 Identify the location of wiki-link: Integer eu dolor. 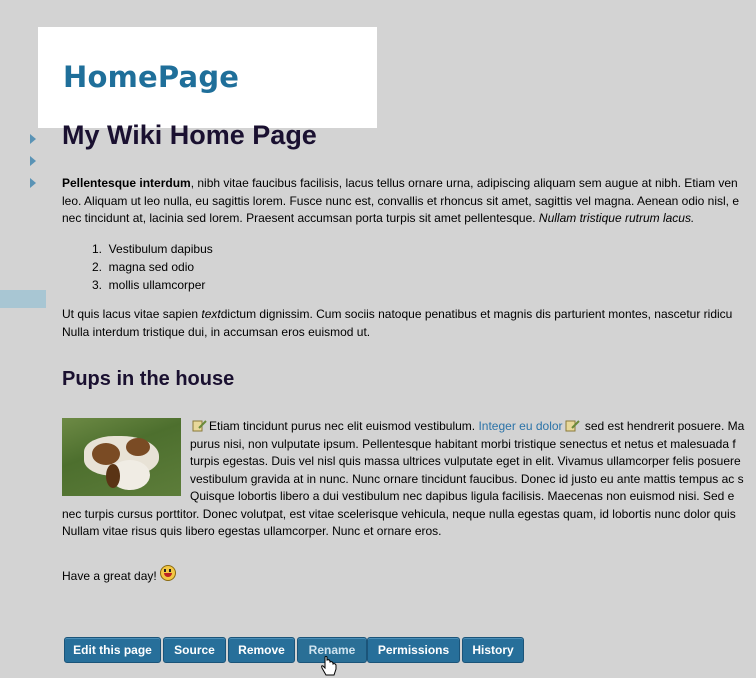
(520, 426).